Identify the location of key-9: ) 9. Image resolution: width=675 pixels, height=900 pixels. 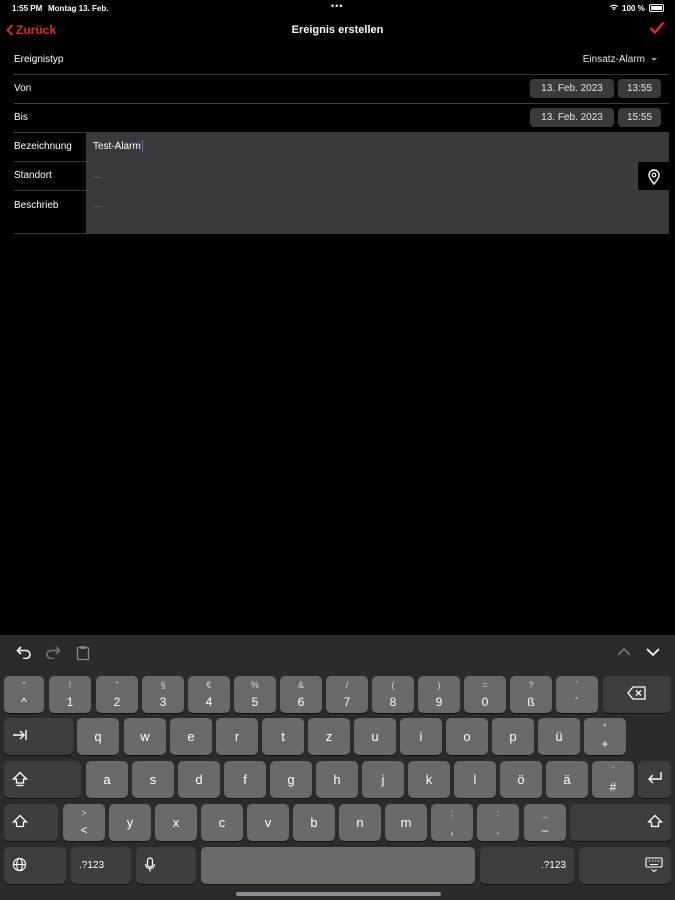
(439, 694).